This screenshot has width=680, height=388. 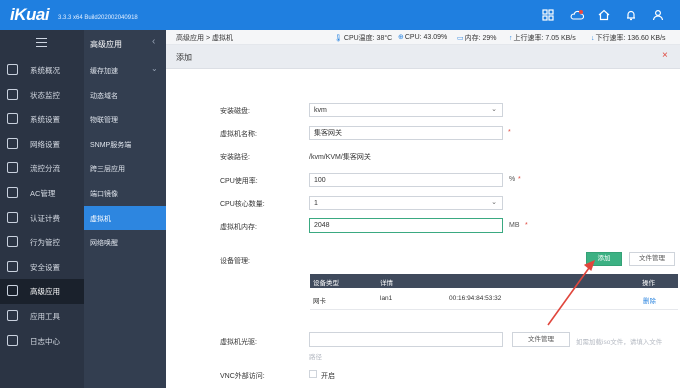 I want to click on subnav-header: 高级应用 ‹, so click(x=125, y=44).